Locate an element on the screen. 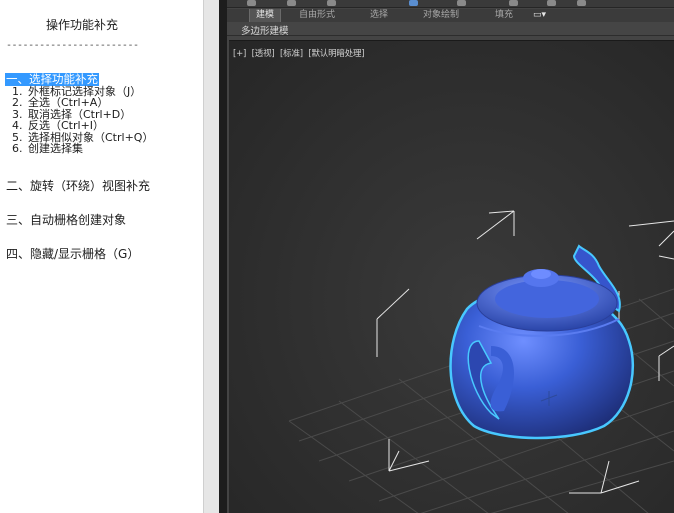  snap-icon is located at coordinates (461, 3).